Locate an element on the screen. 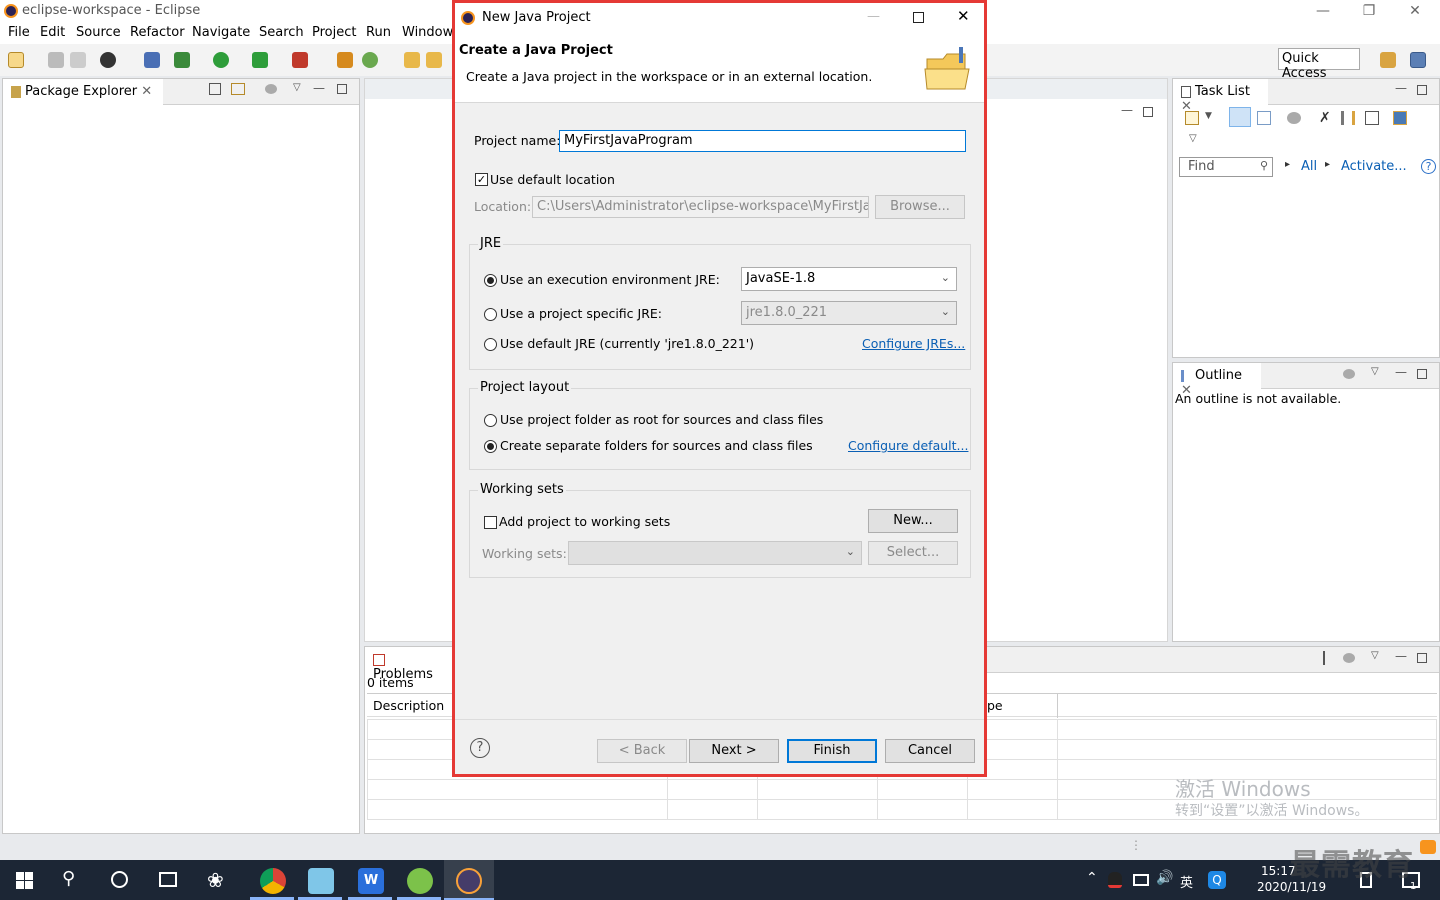 The image size is (1440, 900). cancel-button: Cancel is located at coordinates (930, 751).